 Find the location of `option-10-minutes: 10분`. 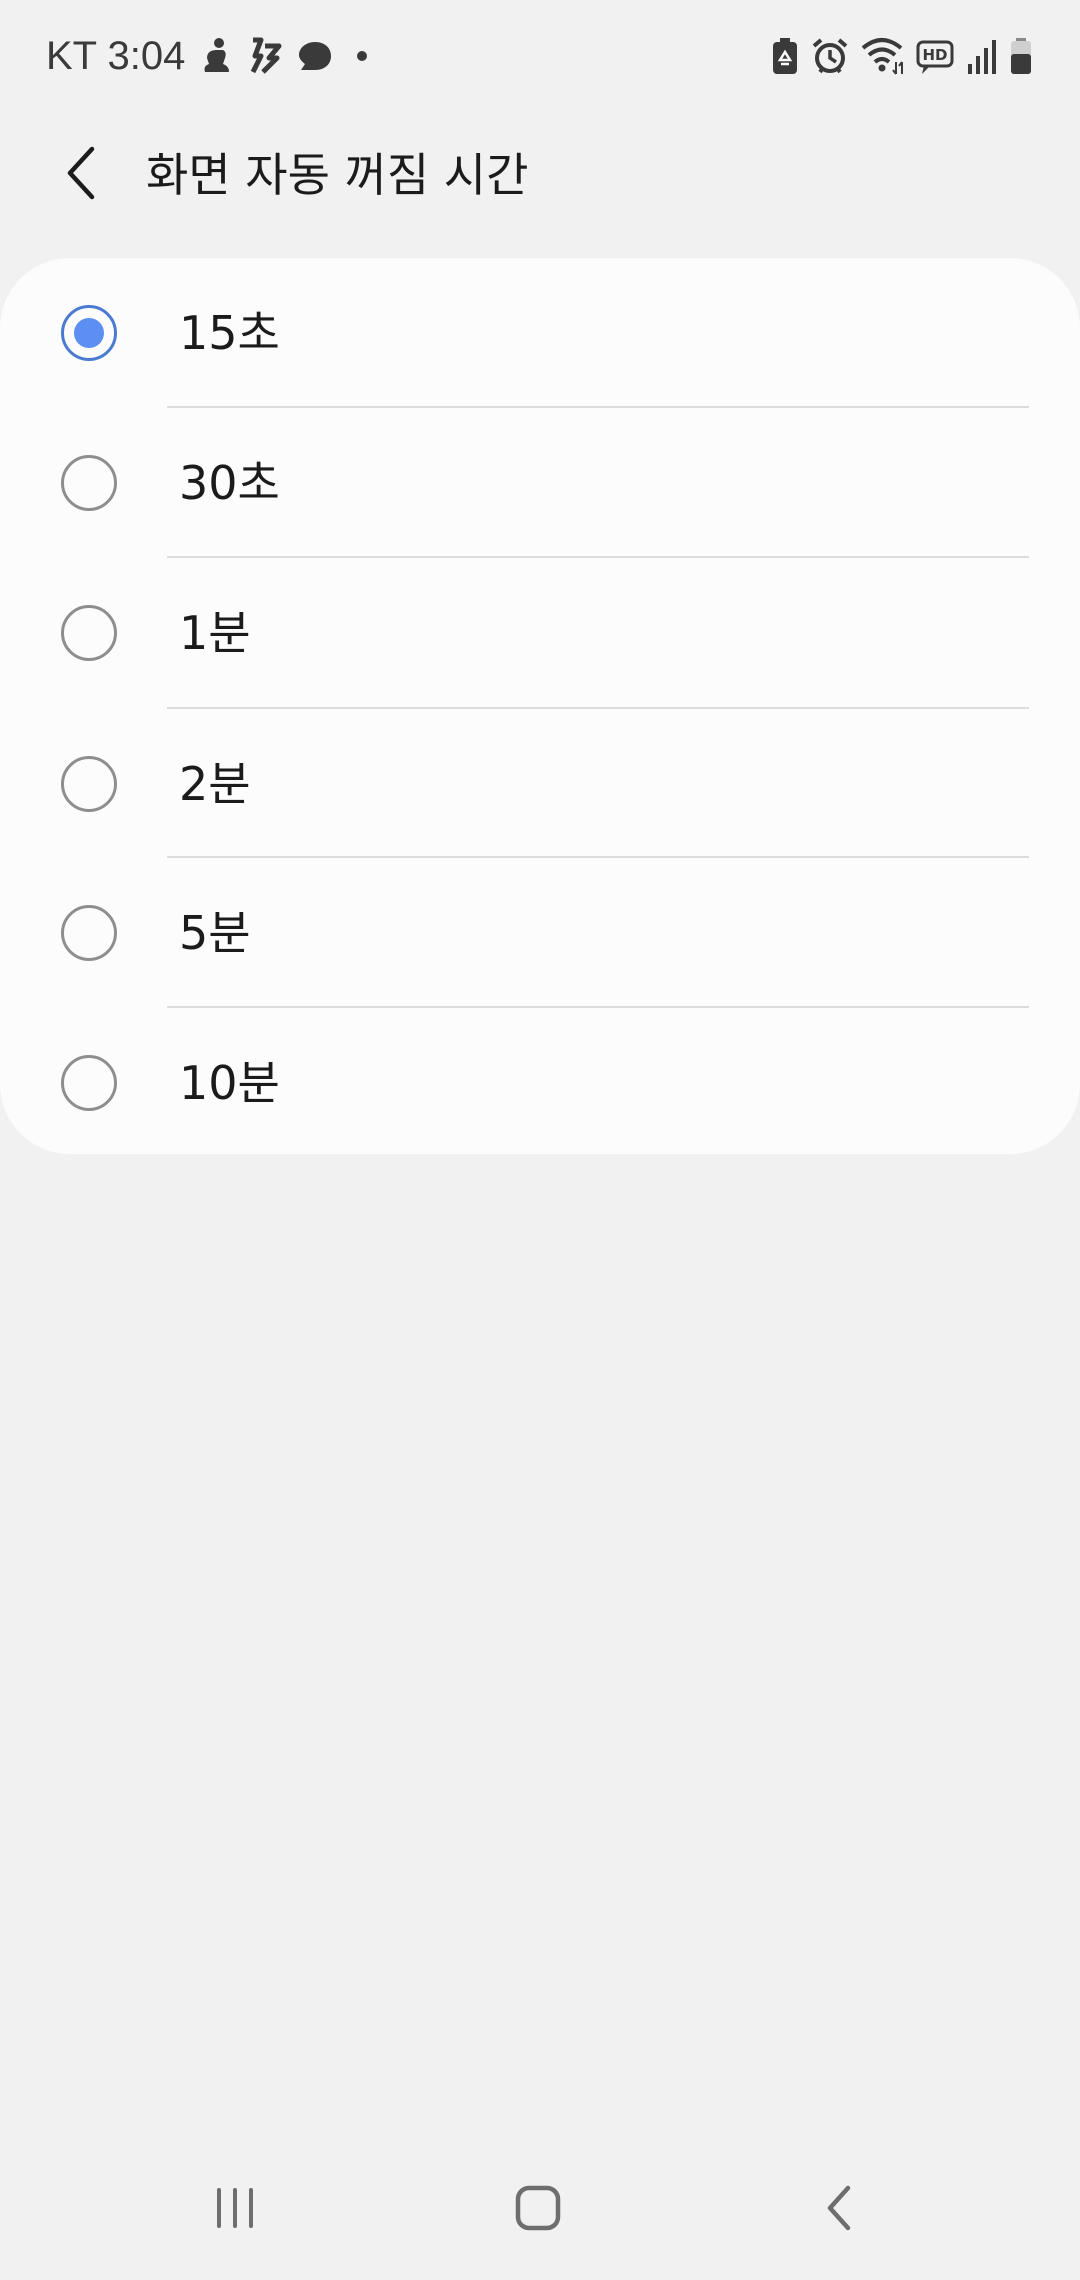

option-10-minutes: 10분 is located at coordinates (540, 1083).